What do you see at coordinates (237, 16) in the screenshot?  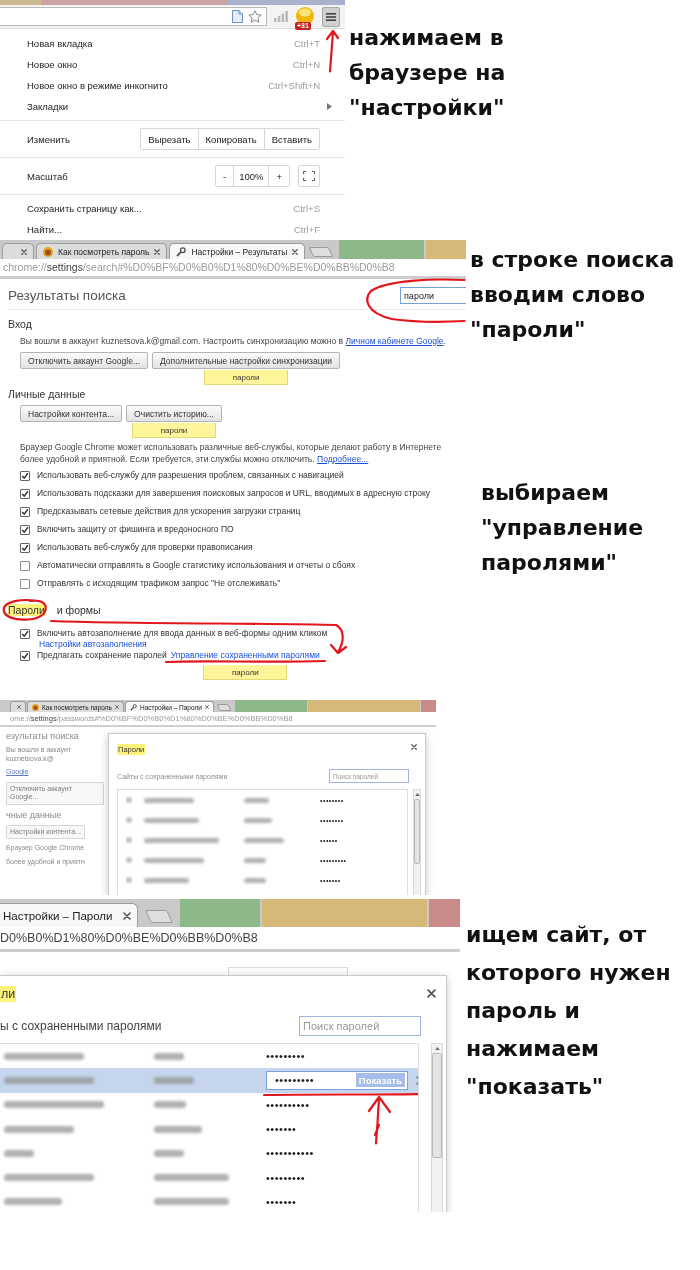 I see `page-icon` at bounding box center [237, 16].